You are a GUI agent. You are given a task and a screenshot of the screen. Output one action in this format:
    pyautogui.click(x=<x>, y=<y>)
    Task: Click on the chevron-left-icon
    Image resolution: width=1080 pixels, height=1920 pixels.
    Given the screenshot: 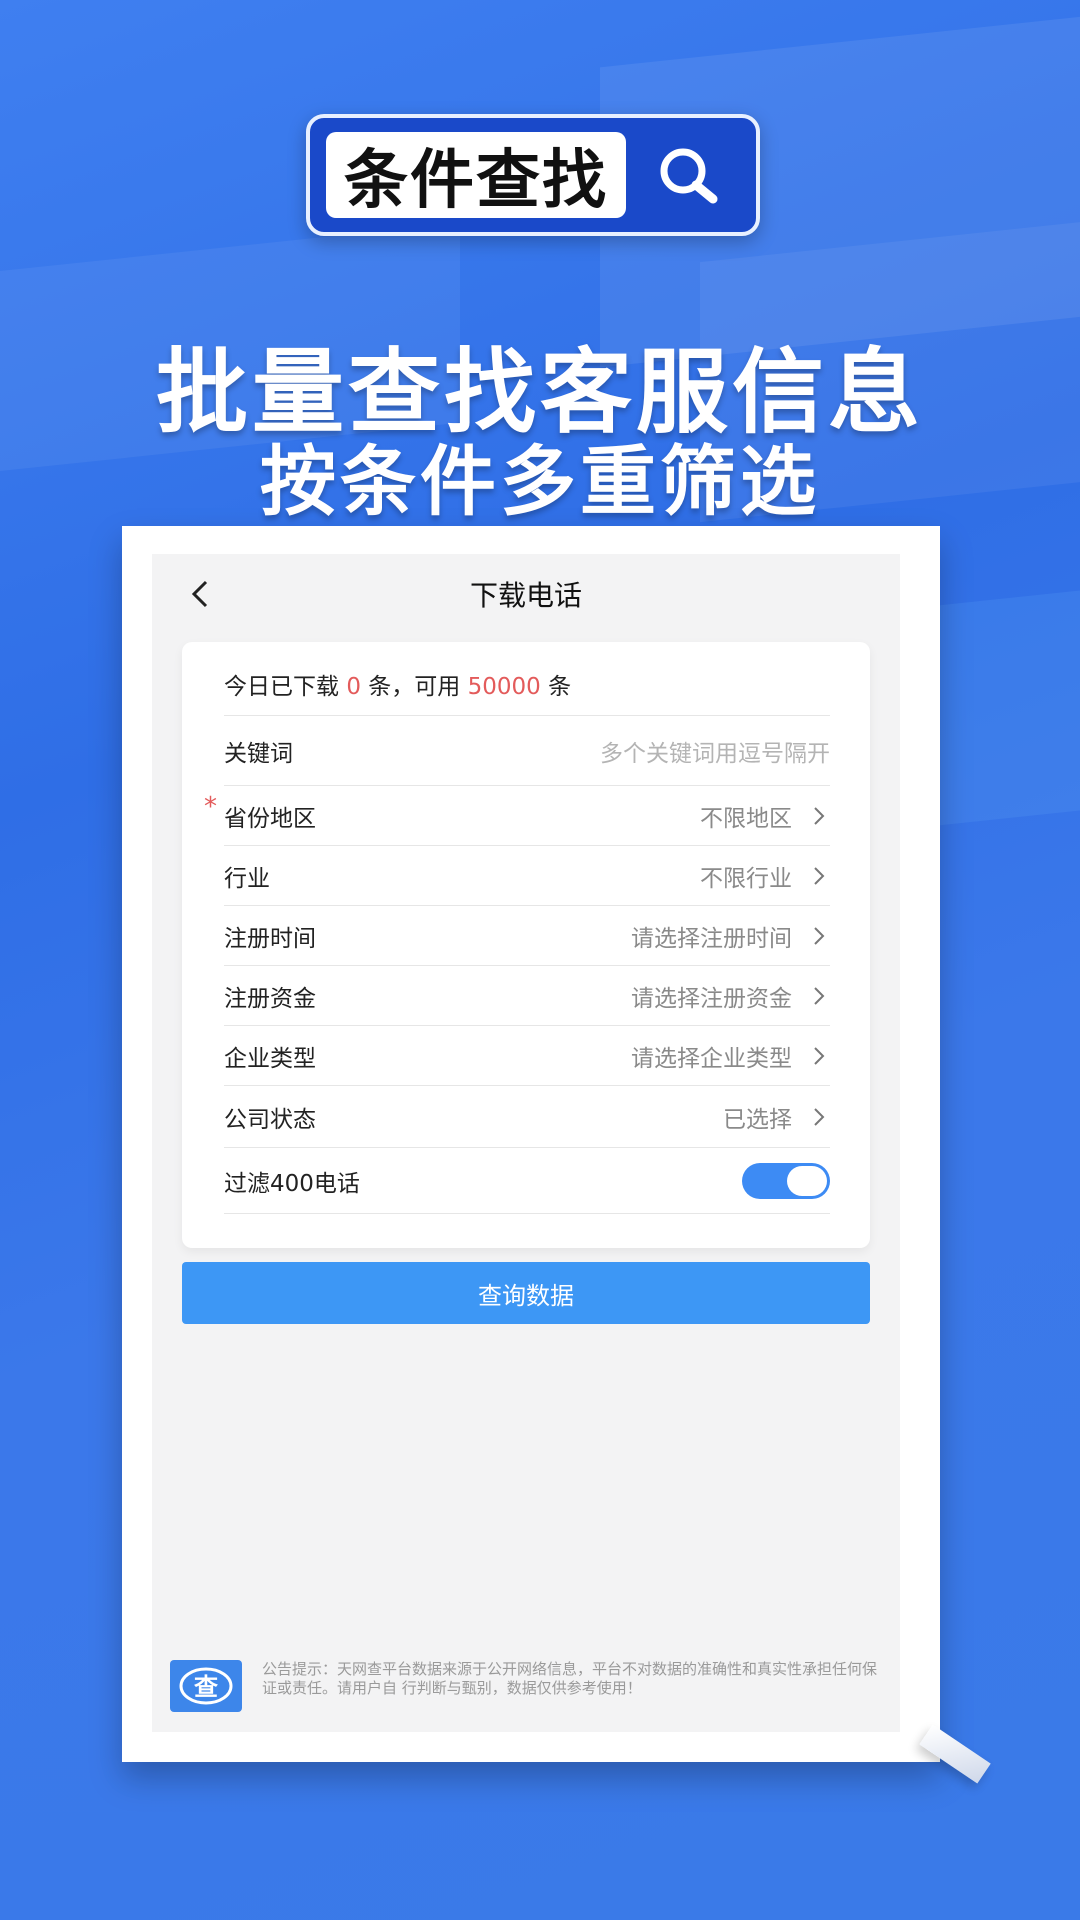 What is the action you would take?
    pyautogui.click(x=199, y=594)
    